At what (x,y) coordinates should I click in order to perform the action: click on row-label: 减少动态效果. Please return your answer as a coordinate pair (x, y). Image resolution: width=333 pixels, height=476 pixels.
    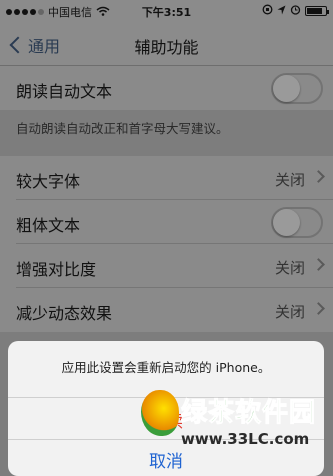
    Looking at the image, I should click on (64, 313).